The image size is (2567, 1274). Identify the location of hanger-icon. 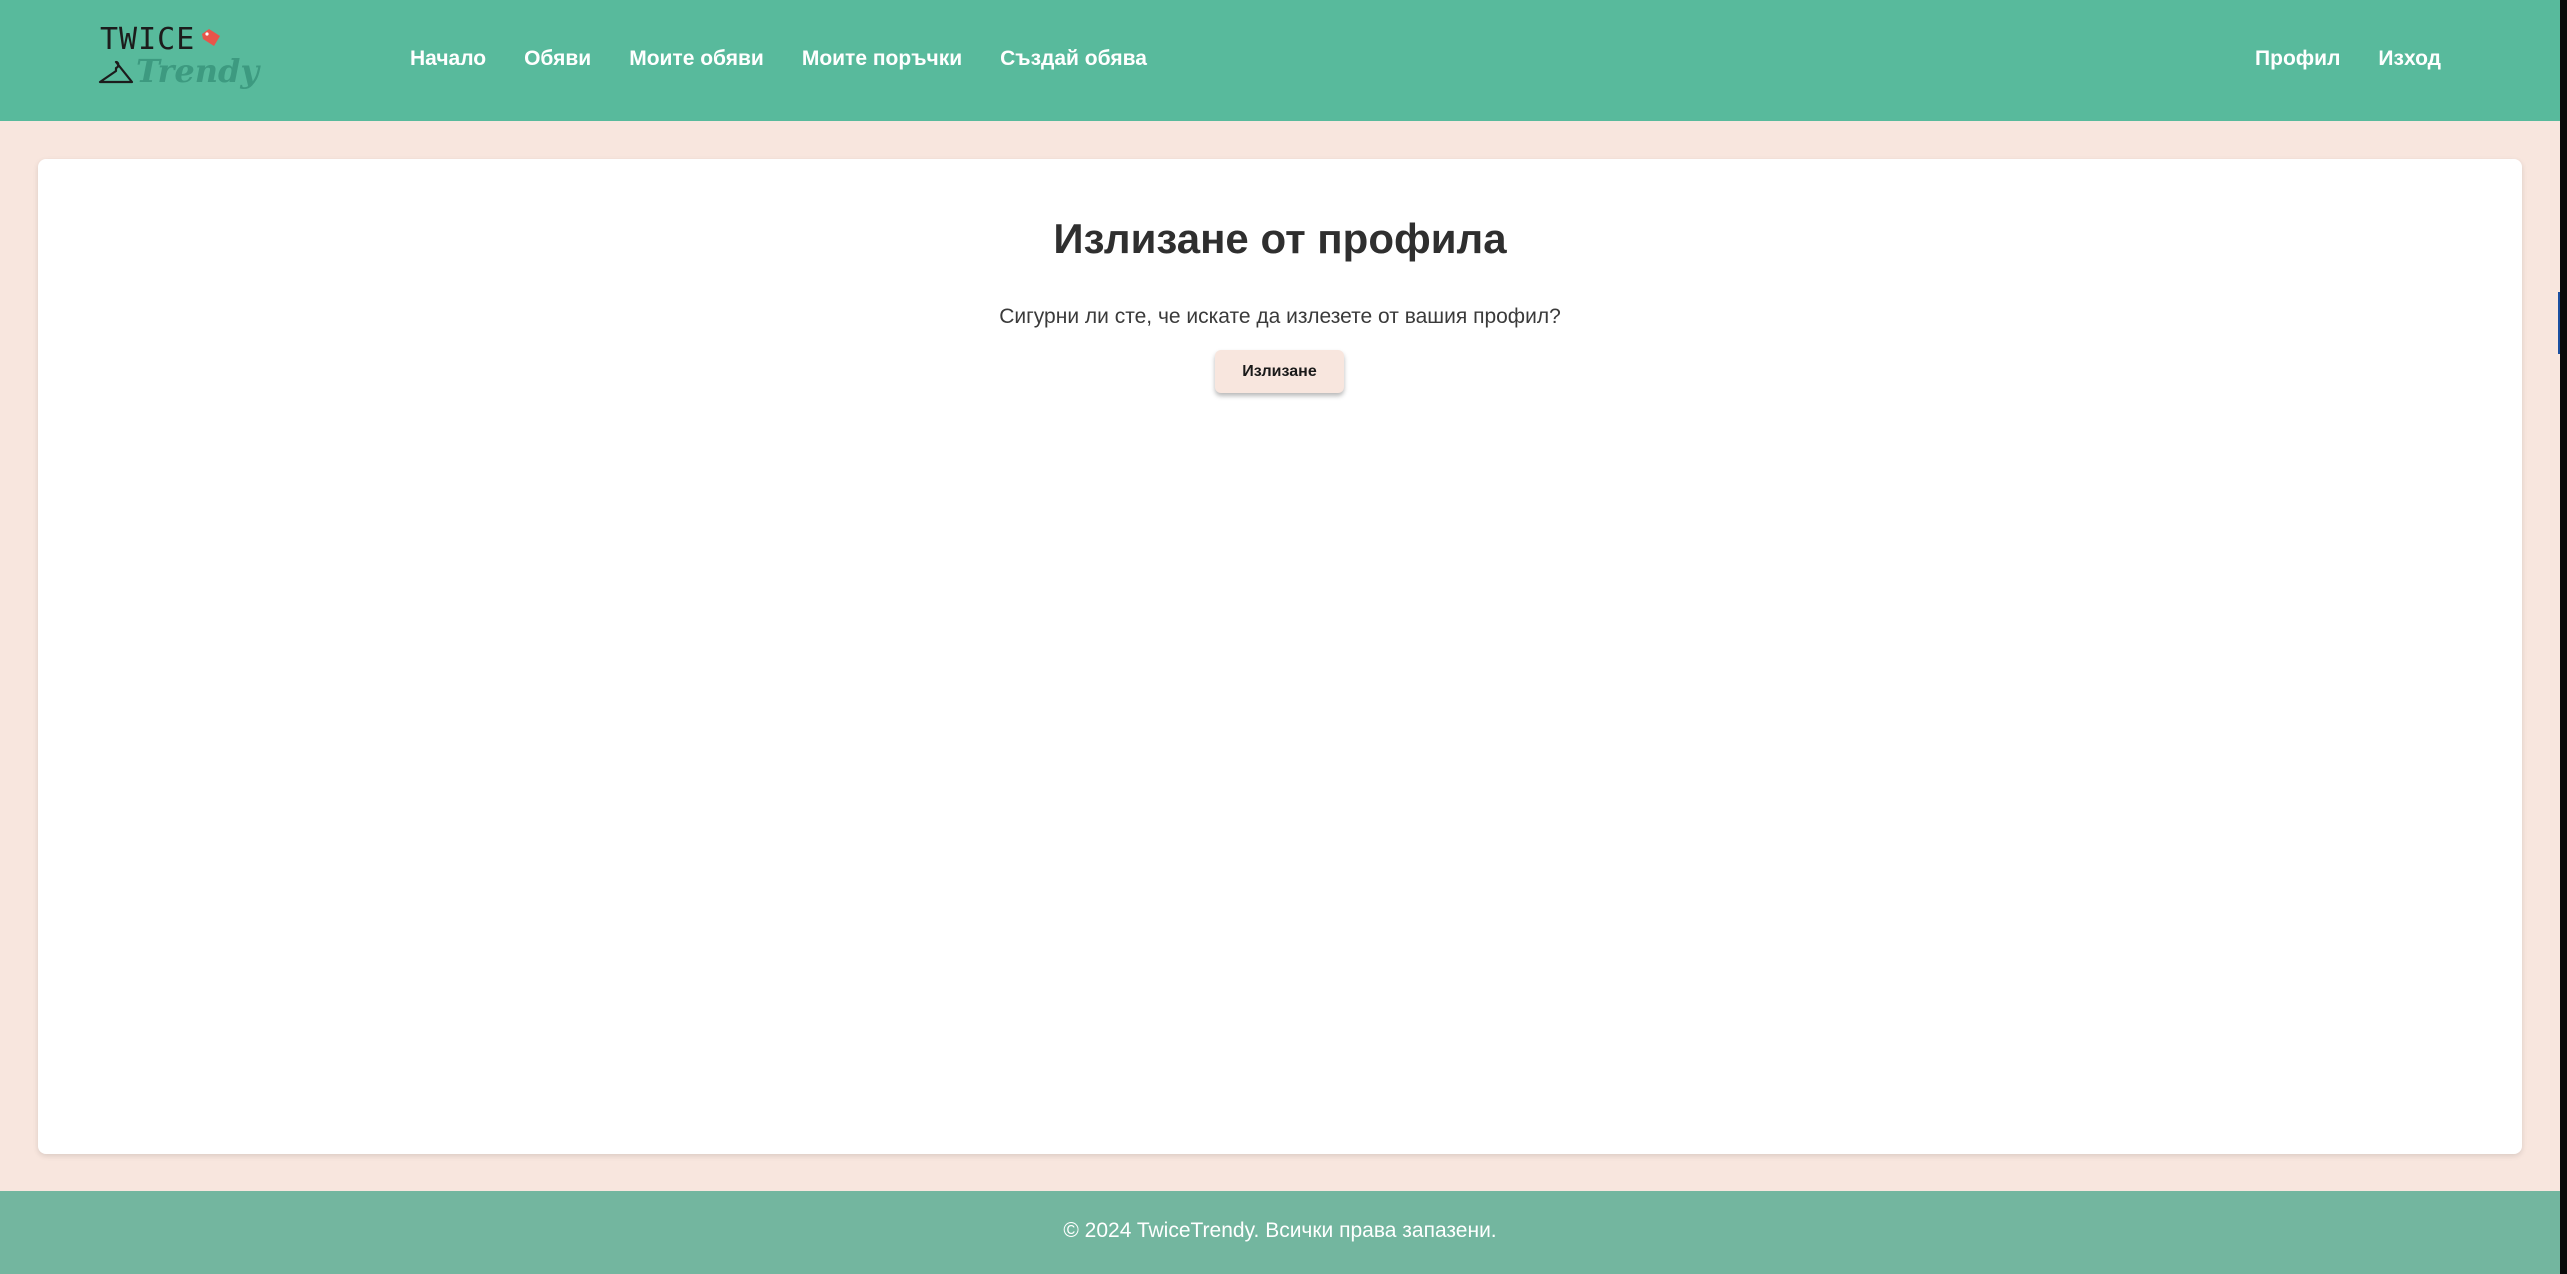
(116, 72).